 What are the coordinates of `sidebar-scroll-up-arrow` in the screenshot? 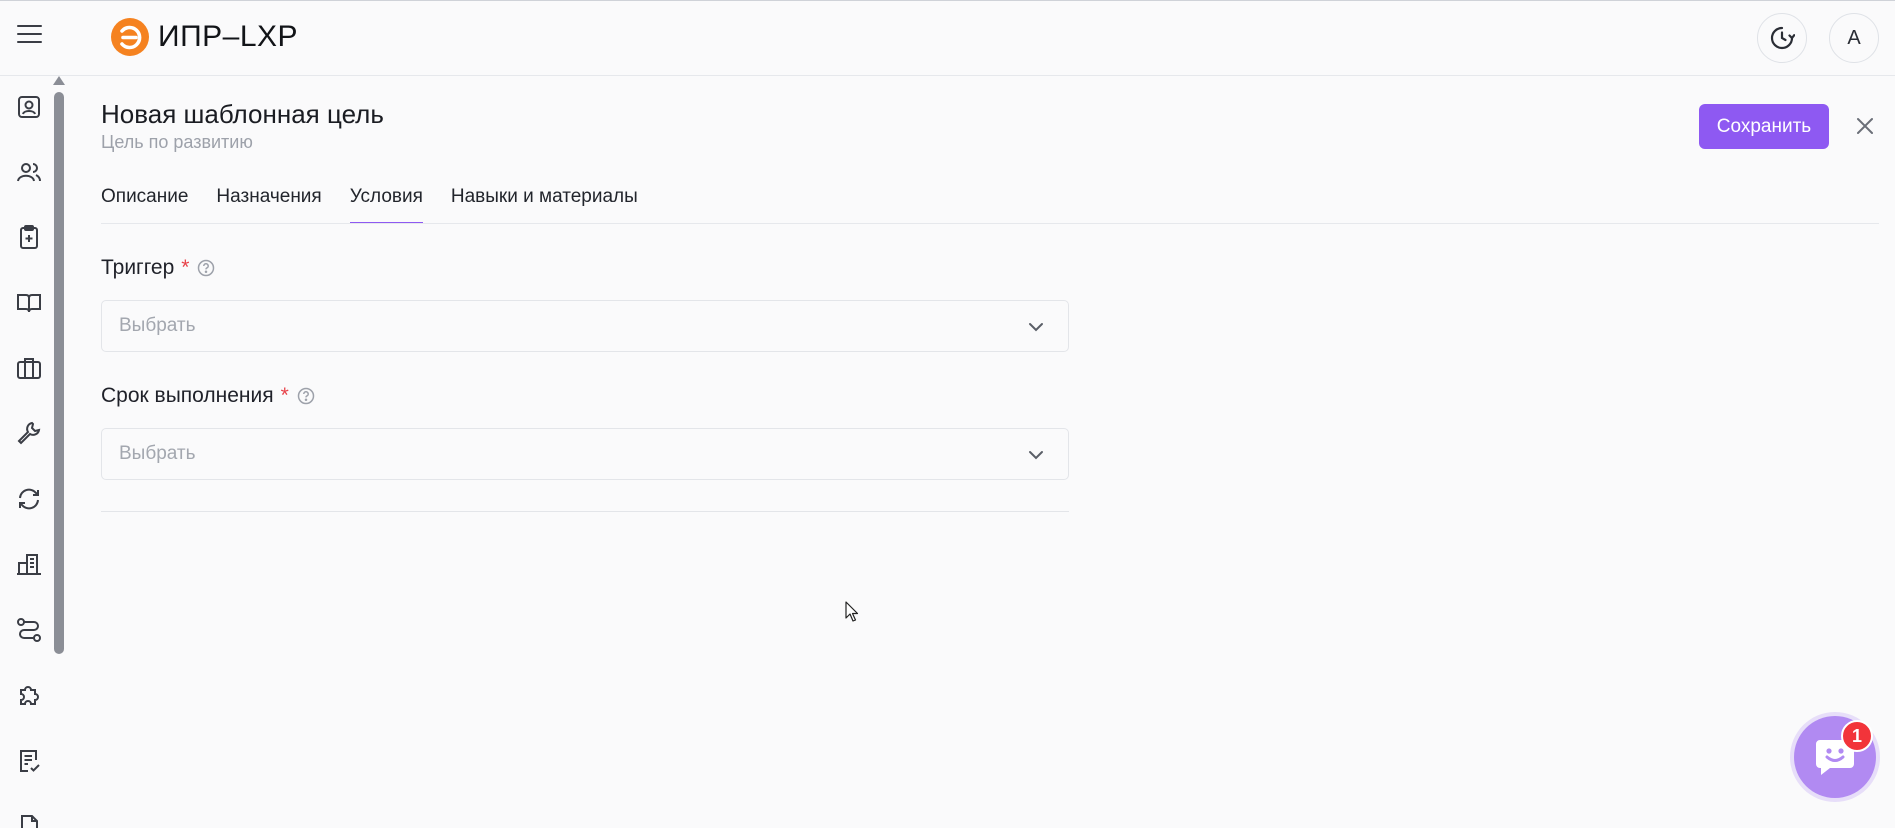 It's located at (59, 80).